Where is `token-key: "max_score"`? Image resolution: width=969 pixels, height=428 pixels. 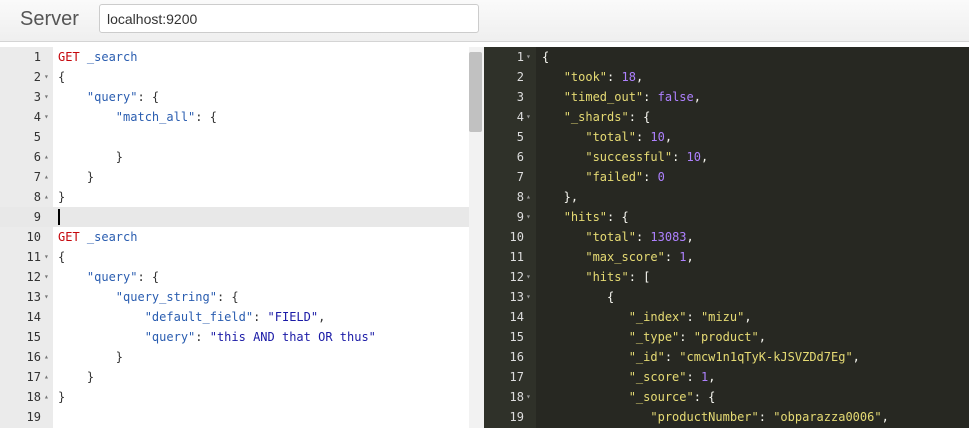
token-key: "max_score" is located at coordinates (625, 257).